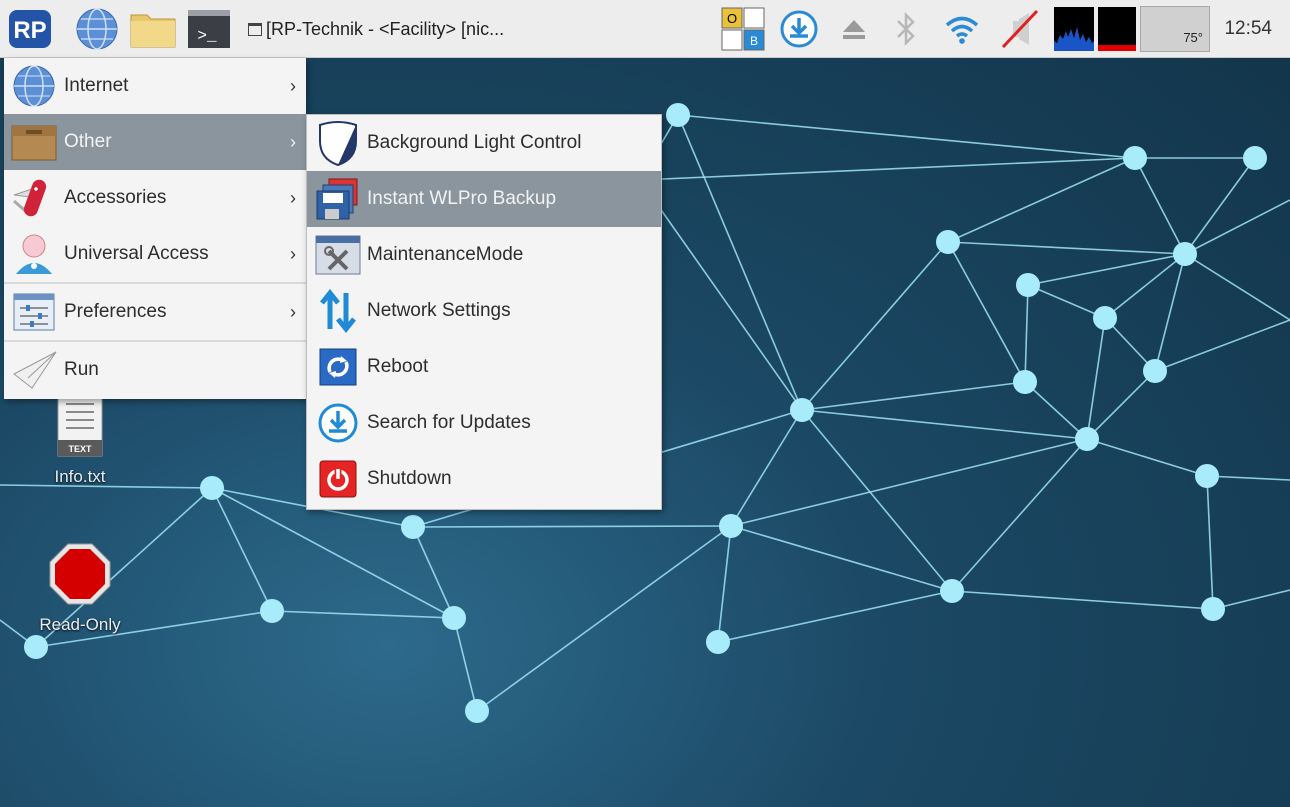 The image size is (1290, 807). What do you see at coordinates (1248, 29) in the screenshot?
I see `clock: 12:54` at bounding box center [1248, 29].